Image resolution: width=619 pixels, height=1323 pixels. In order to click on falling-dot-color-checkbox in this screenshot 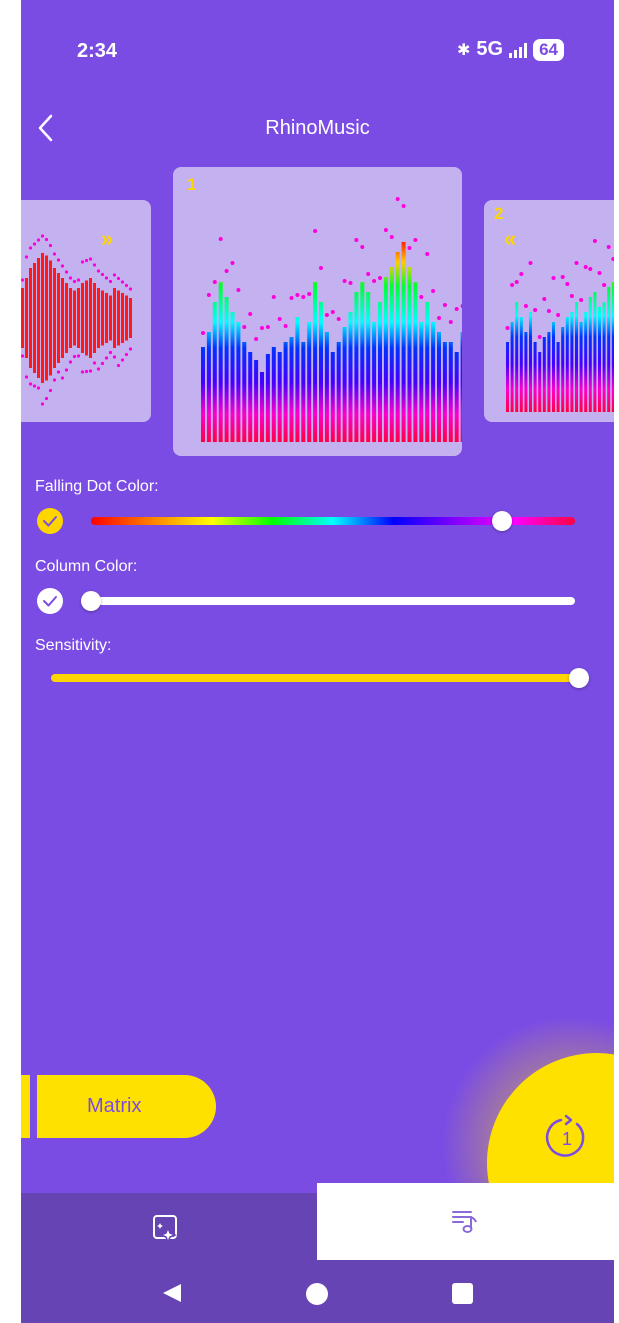, I will do `click(50, 521)`.